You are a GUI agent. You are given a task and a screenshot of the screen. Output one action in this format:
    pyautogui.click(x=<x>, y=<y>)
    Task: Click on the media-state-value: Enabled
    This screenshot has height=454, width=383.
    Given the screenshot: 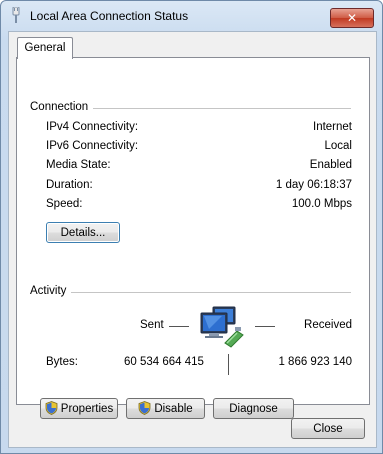 What is the action you would take?
    pyautogui.click(x=330, y=165)
    